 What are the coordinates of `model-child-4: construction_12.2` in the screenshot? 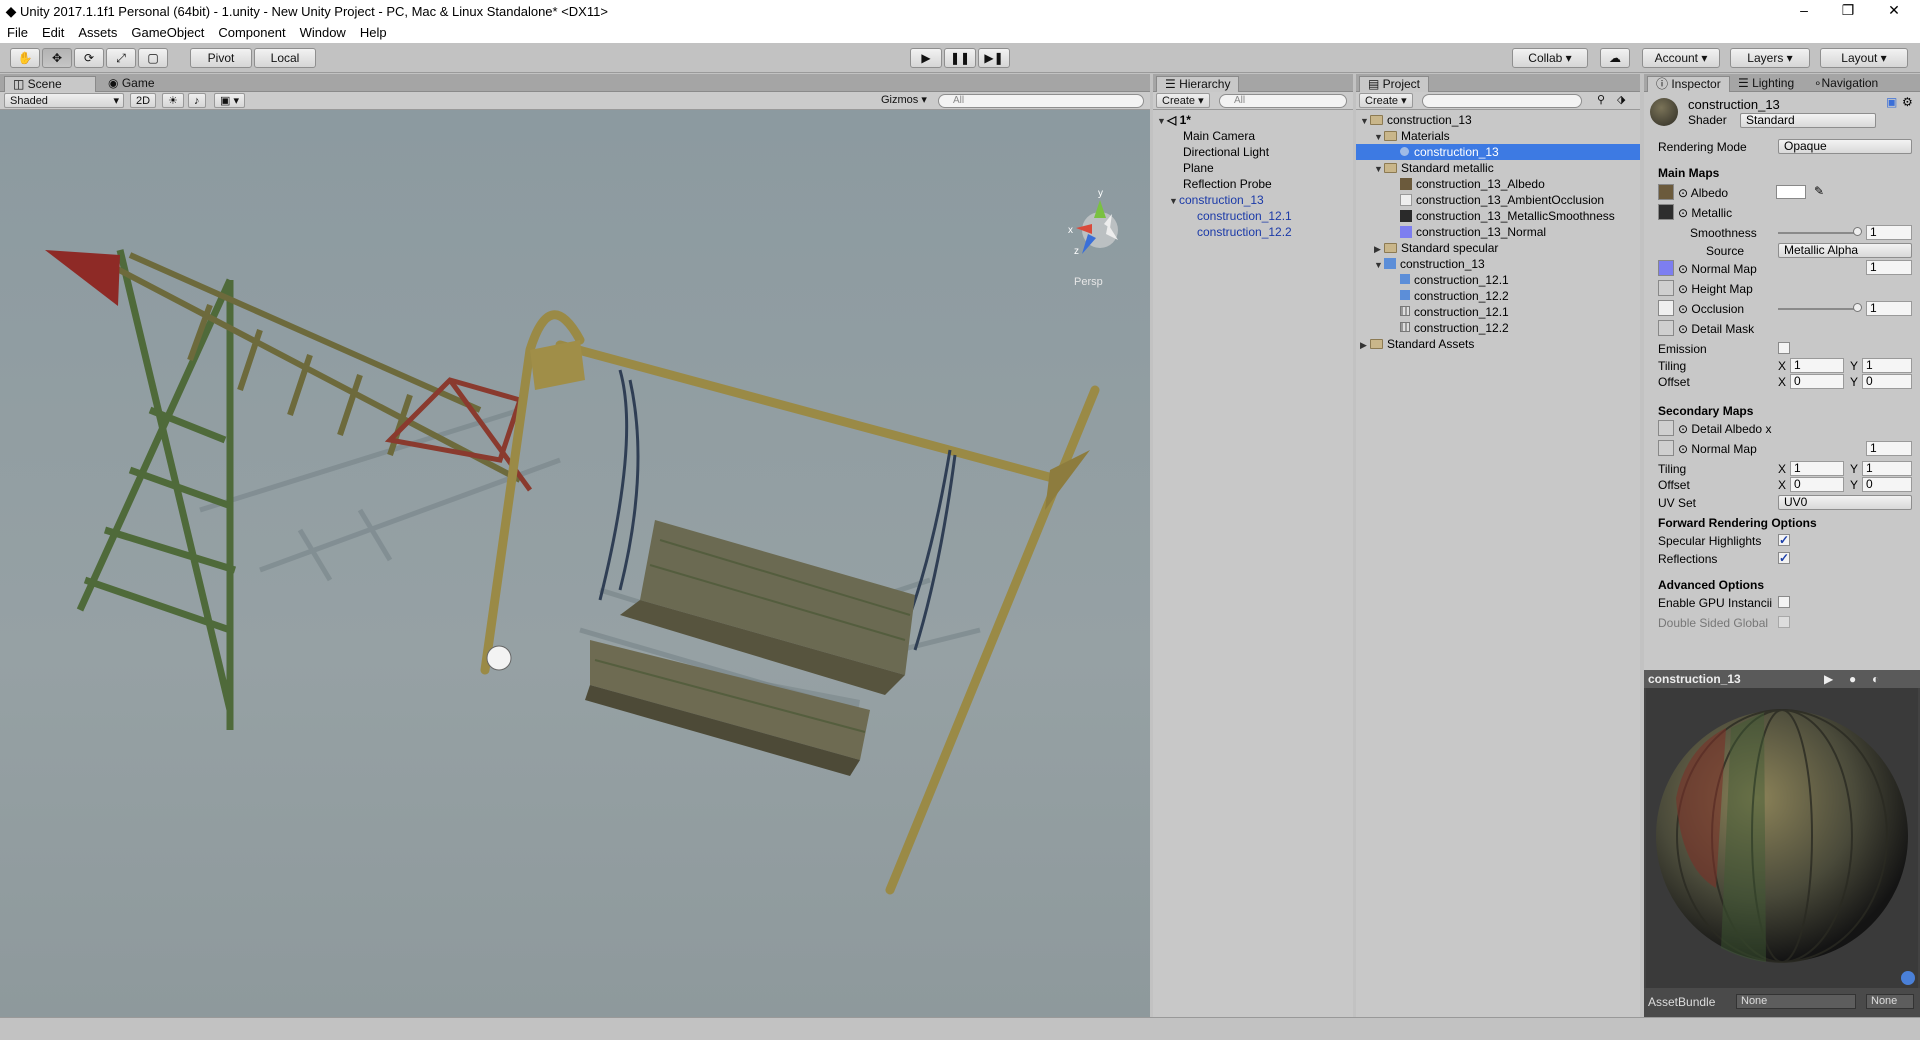 It's located at (1454, 328).